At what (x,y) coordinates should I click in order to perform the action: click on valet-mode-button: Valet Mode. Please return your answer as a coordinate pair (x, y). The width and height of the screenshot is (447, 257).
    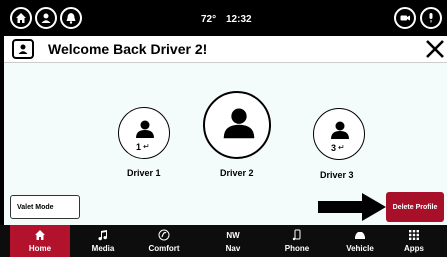
    Looking at the image, I should click on (45, 207).